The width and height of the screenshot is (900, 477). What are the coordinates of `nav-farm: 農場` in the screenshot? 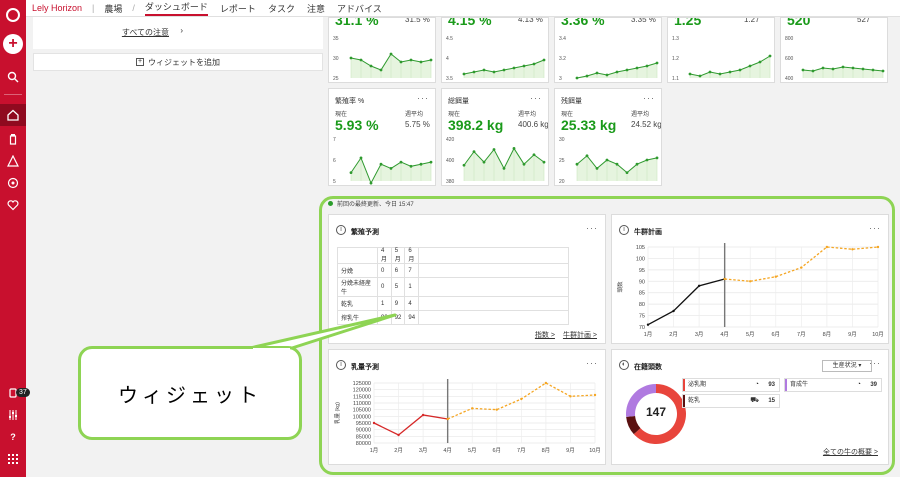 It's located at (113, 8).